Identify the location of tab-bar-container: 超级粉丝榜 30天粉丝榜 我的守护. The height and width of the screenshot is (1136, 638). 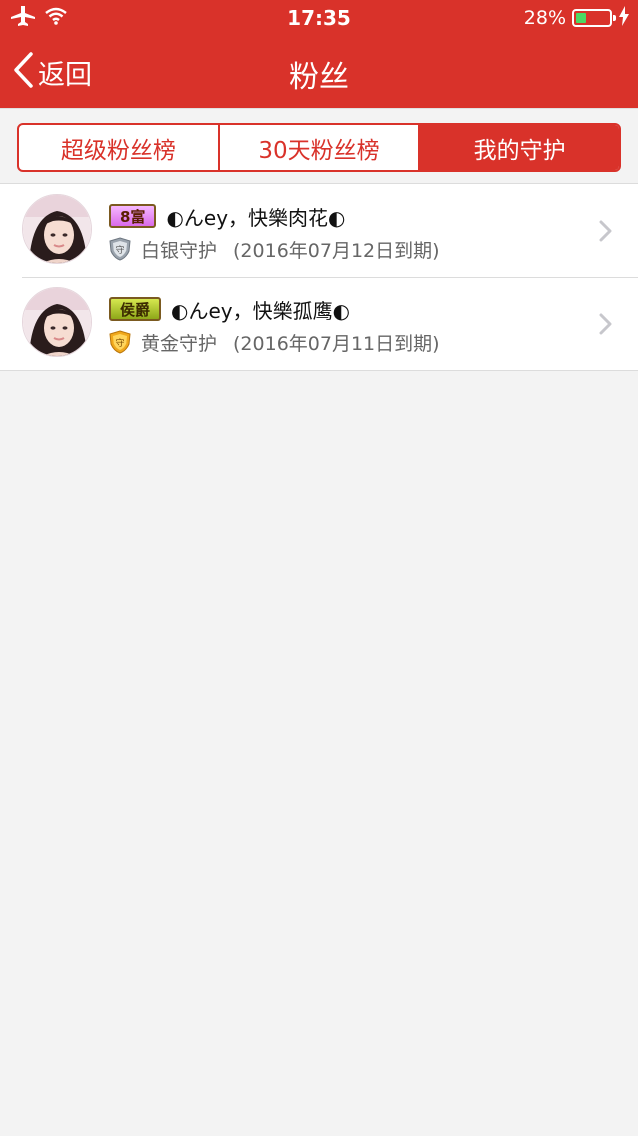
(319, 145).